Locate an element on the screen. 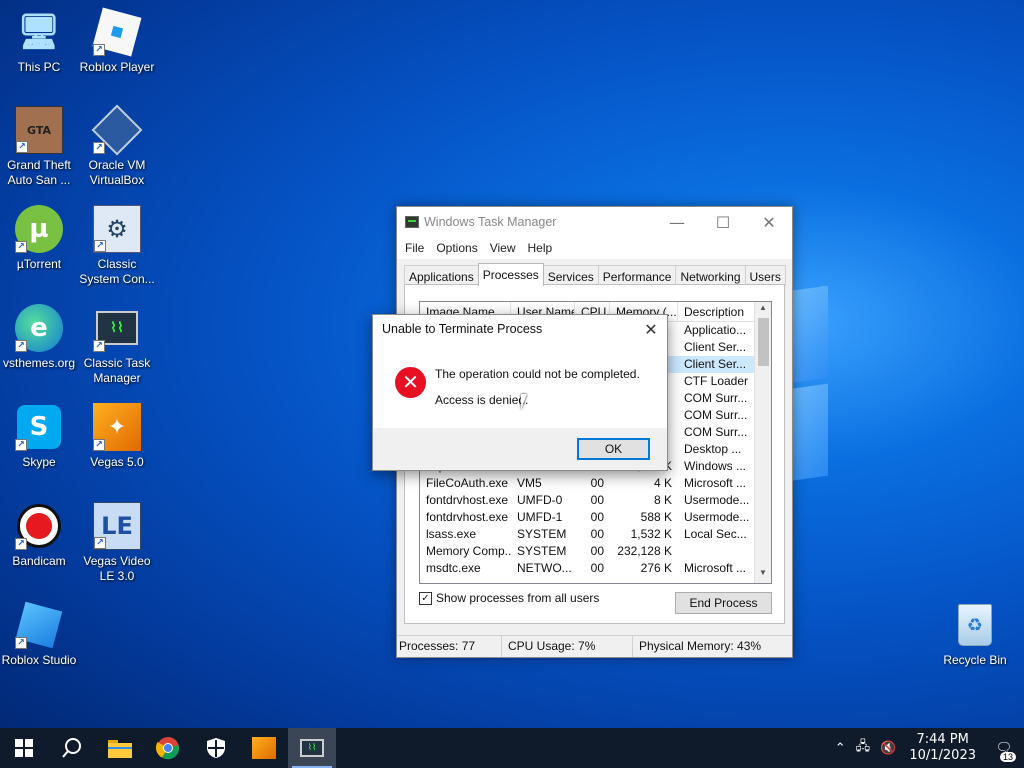 Image resolution: width=1024 pixels, height=768 pixels. taskbar-chrome is located at coordinates (168, 748).